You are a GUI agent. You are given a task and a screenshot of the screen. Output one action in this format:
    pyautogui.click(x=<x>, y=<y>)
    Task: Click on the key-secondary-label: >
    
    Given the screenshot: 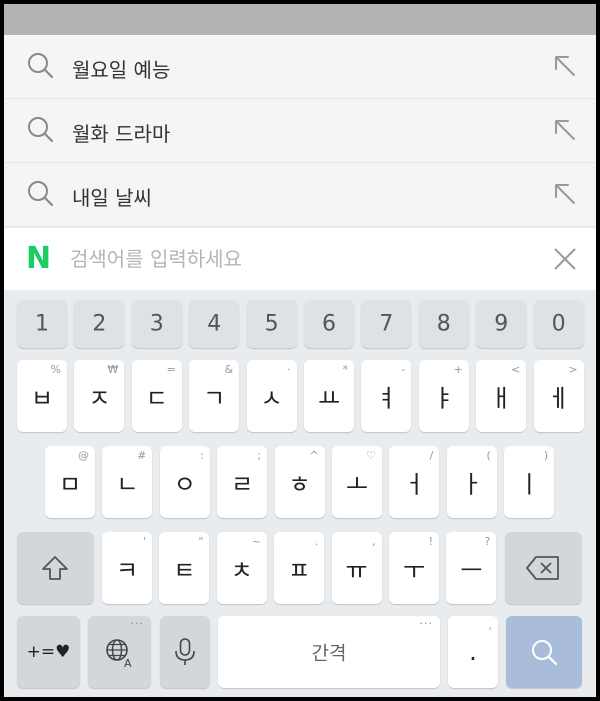 What is the action you would take?
    pyautogui.click(x=573, y=369)
    